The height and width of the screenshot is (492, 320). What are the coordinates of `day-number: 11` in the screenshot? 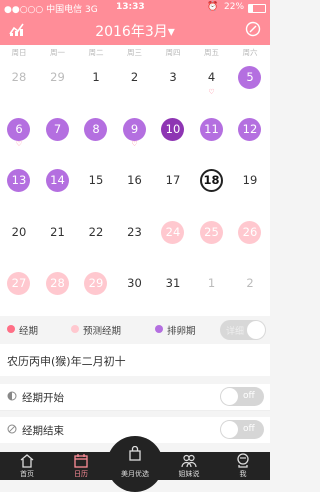 It's located at (211, 128).